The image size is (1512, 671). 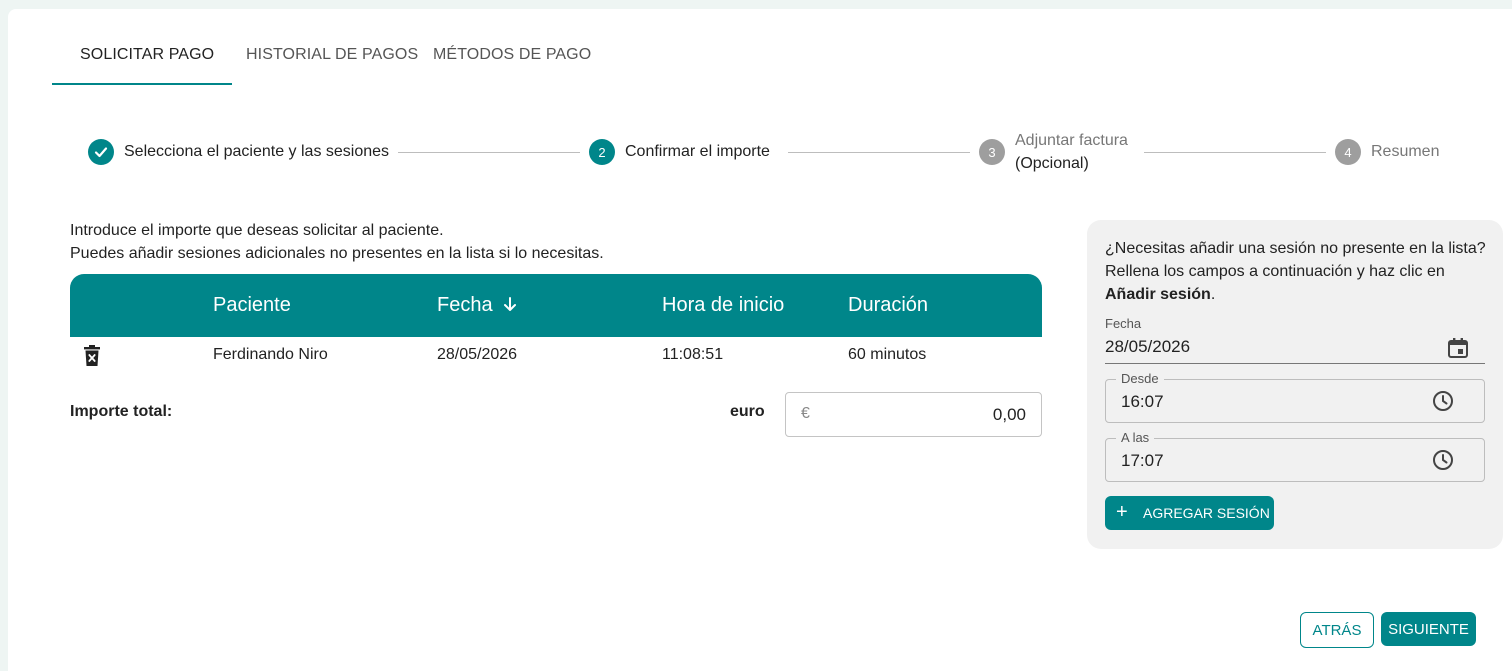 I want to click on arrow-down-icon, so click(x=510, y=304).